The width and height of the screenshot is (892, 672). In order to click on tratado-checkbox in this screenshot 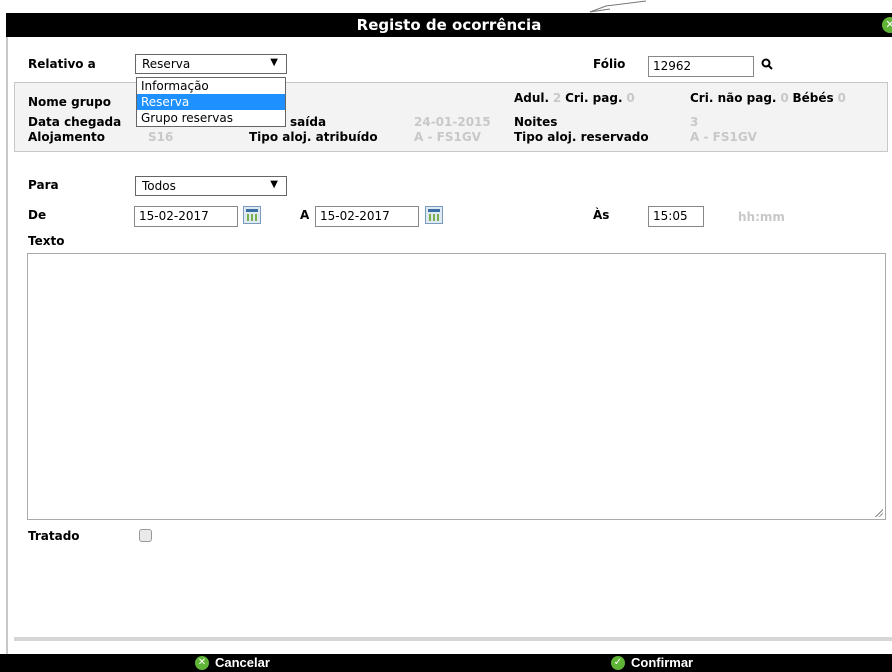, I will do `click(145, 535)`.